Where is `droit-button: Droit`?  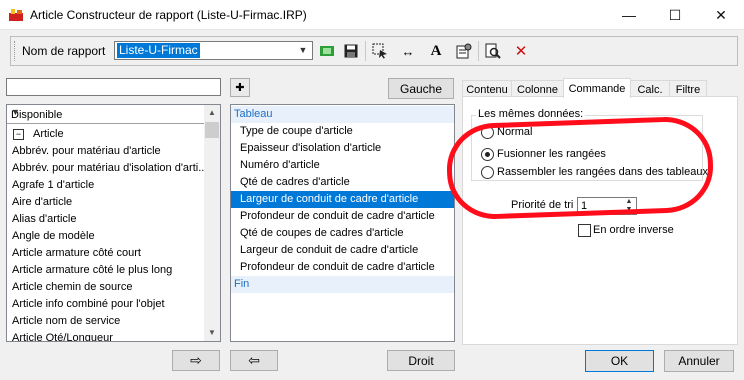
droit-button: Droit is located at coordinates (421, 360).